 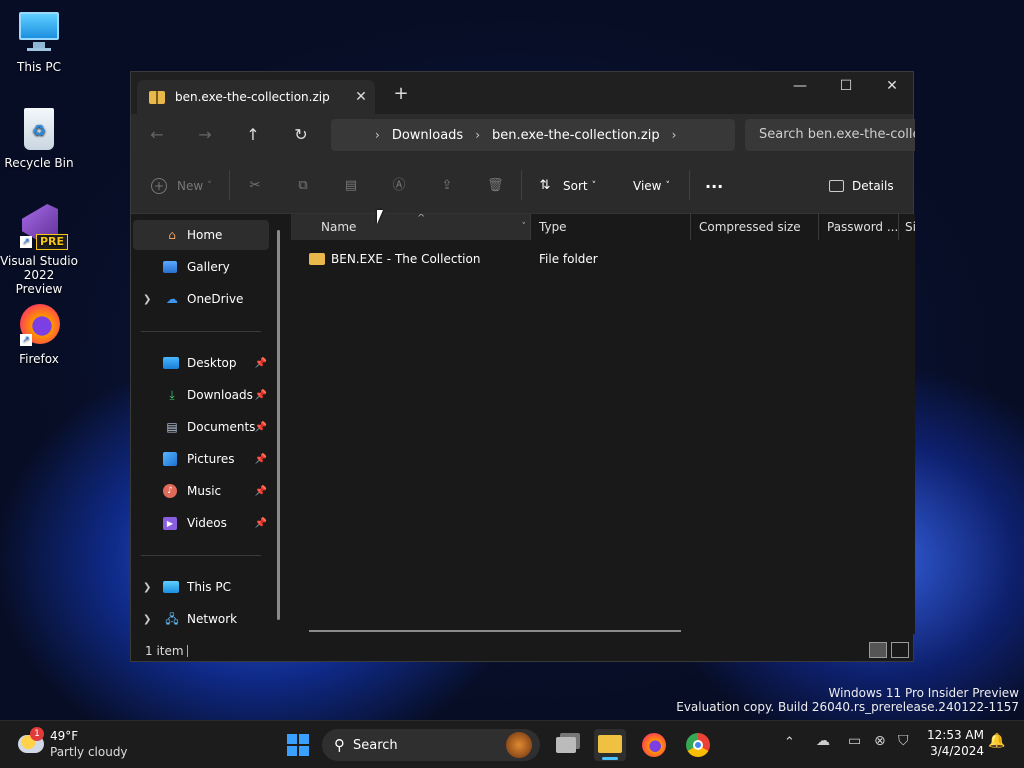 What do you see at coordinates (361, 97) in the screenshot?
I see `close-tab-icon: ✕` at bounding box center [361, 97].